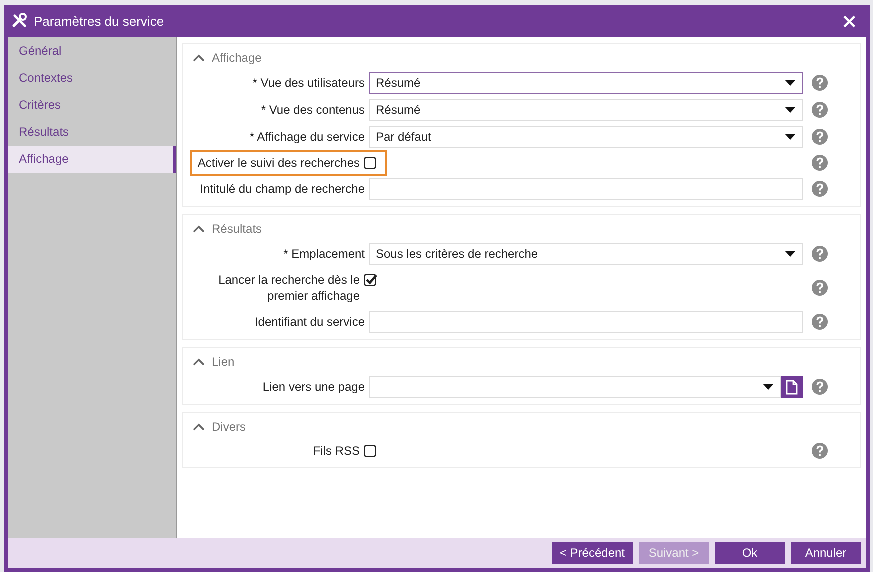 The height and width of the screenshot is (572, 873). I want to click on tools-icon, so click(20, 21).